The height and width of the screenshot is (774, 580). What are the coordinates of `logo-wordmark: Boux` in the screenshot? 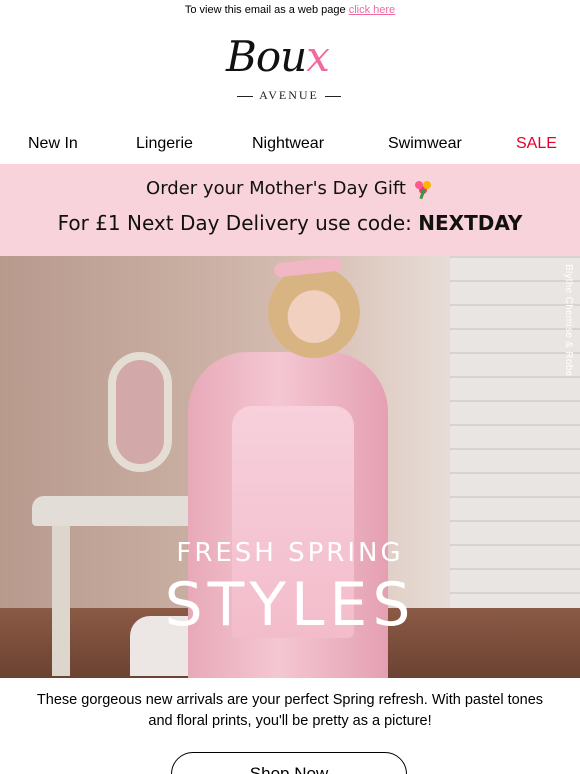 It's located at (278, 56).